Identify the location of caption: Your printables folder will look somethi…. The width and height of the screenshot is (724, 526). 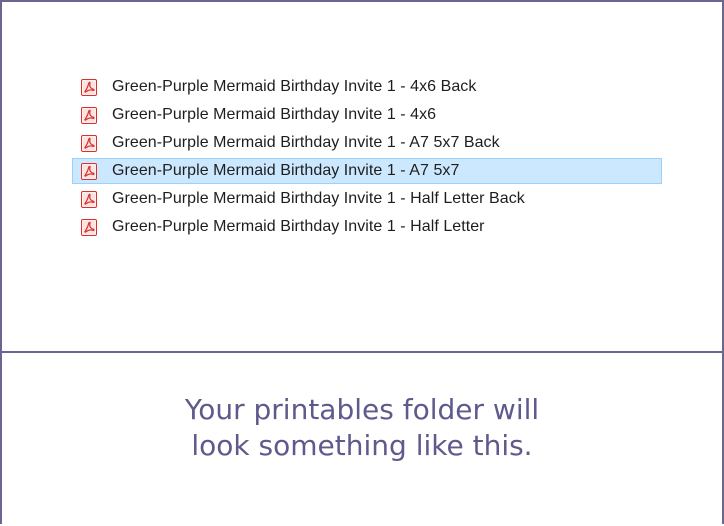
(362, 428).